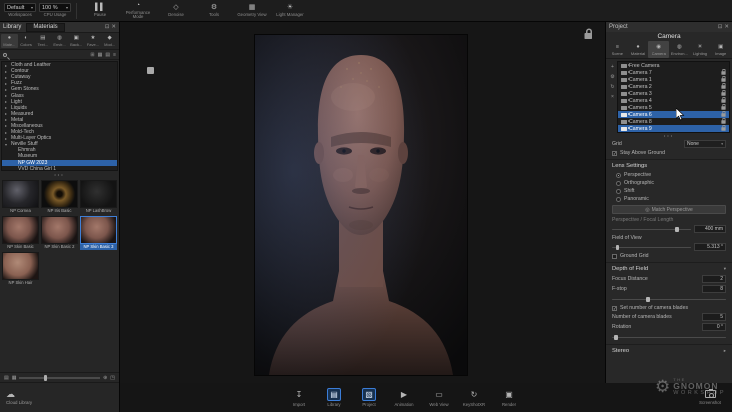 Image resolution: width=732 pixels, height=412 pixels. I want to click on f-stop-value: 8, so click(714, 289).